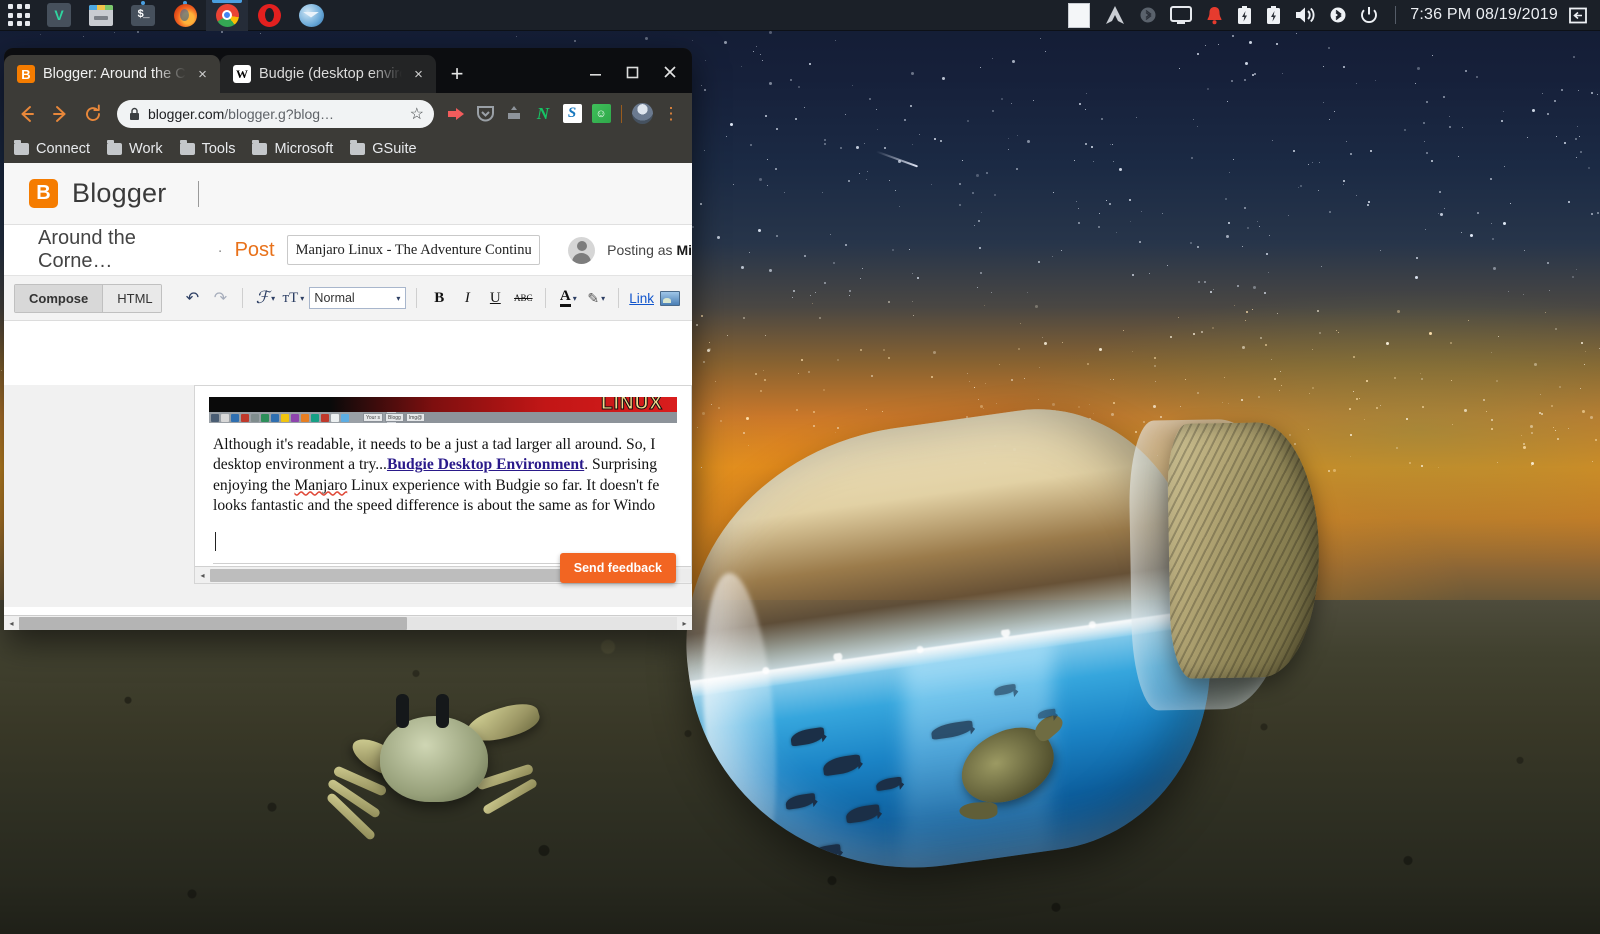 This screenshot has height=934, width=1600. Describe the element at coordinates (642, 250) in the screenshot. I see `posting-as-text: Posting as` at that location.